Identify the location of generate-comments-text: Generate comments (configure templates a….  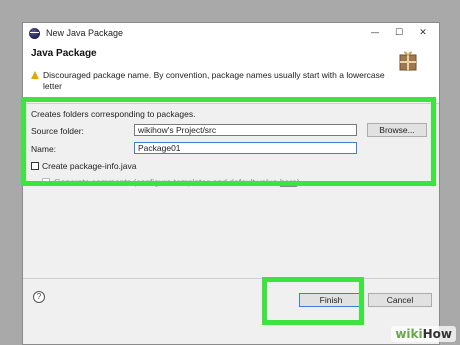
(167, 182).